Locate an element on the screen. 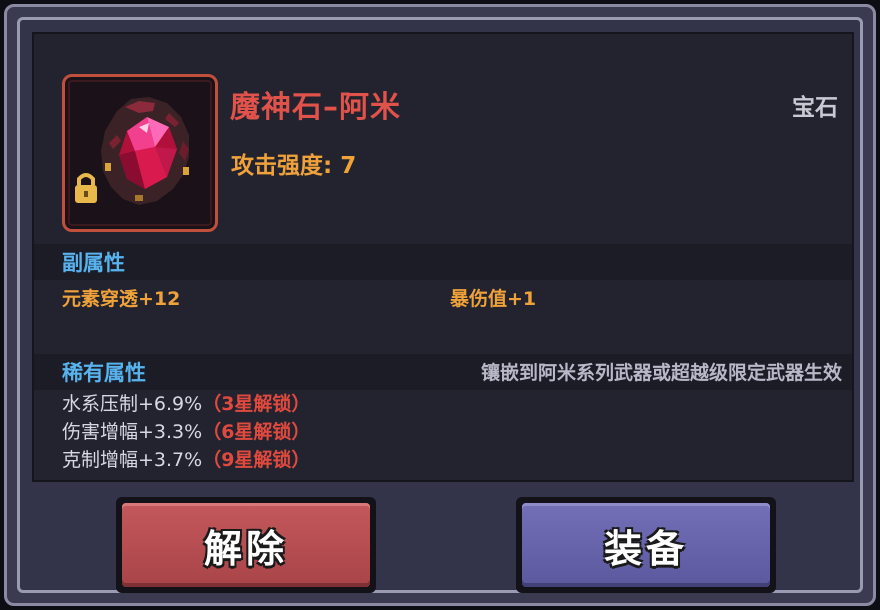 This screenshot has width=880, height=610. item-name: 魔神石–阿米 is located at coordinates (315, 107).